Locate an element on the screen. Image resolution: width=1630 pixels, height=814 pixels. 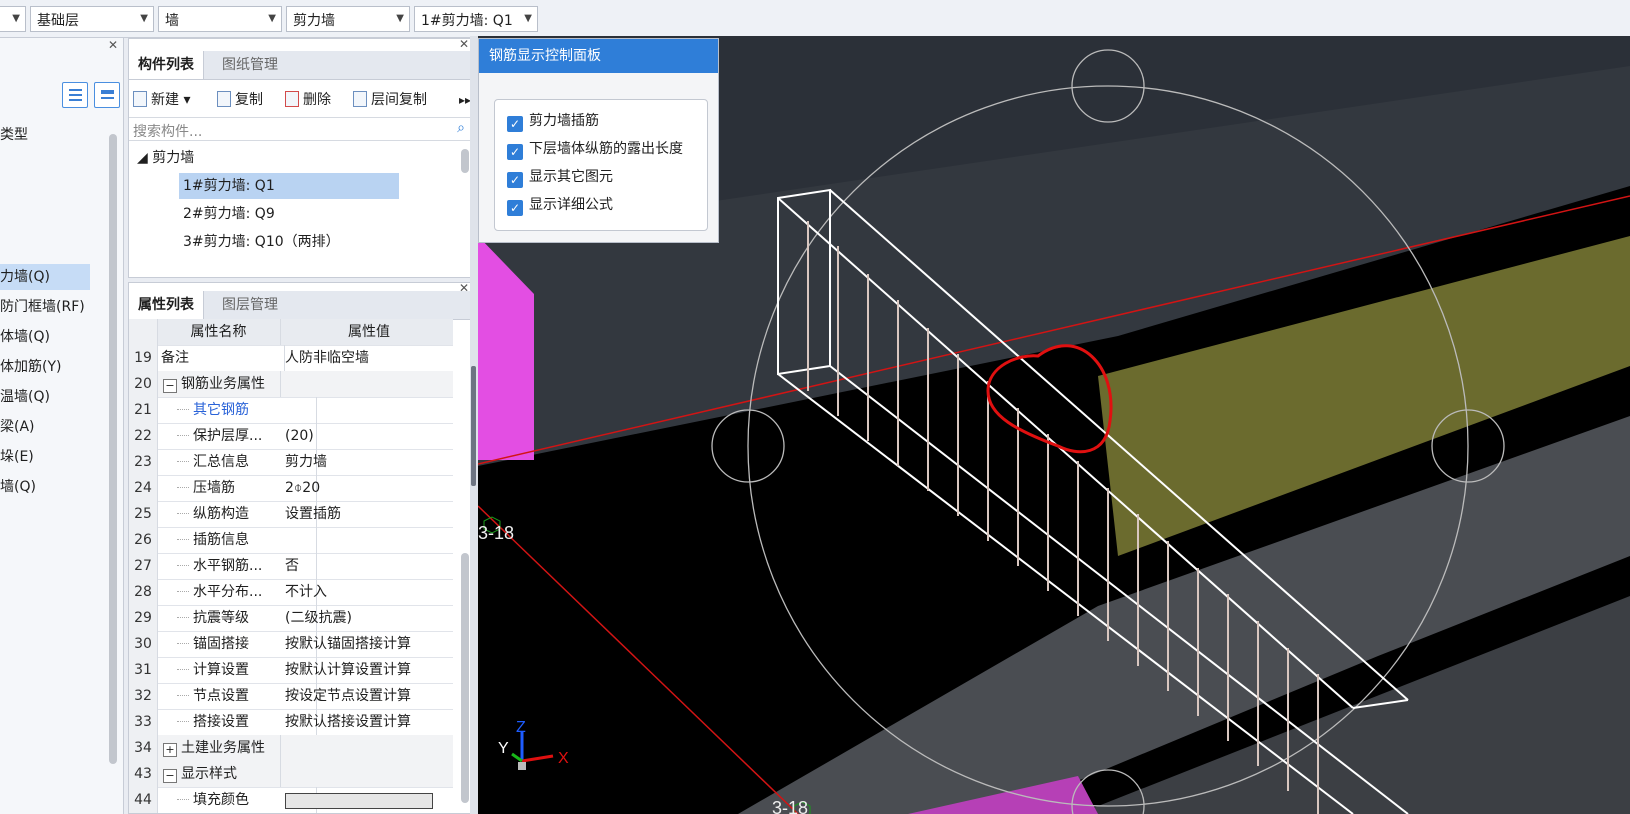
delete-icon is located at coordinates (292, 99).